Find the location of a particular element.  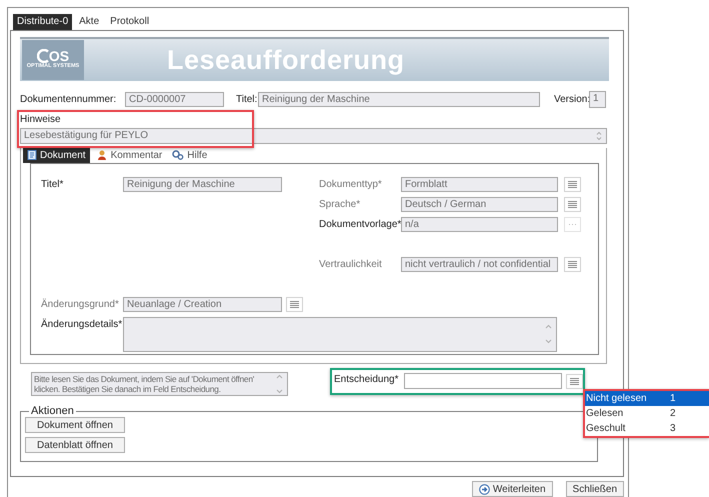

field-label: Dokumentvorlage* is located at coordinates (360, 225).